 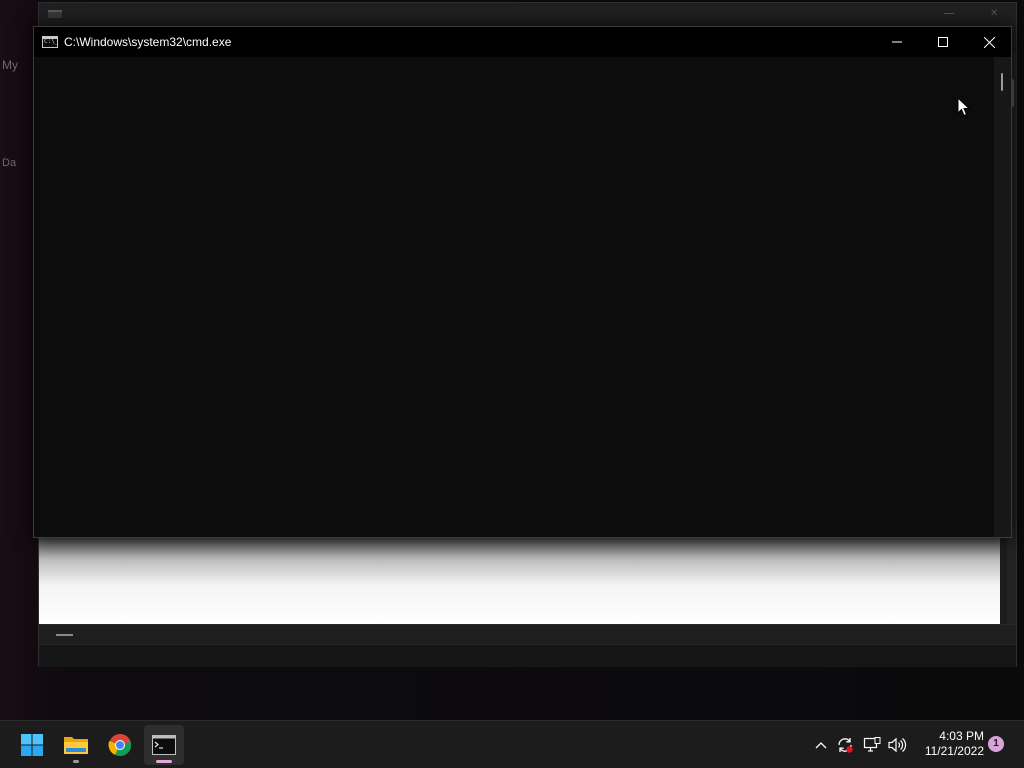 What do you see at coordinates (64, 635) in the screenshot?
I see `dash-icon` at bounding box center [64, 635].